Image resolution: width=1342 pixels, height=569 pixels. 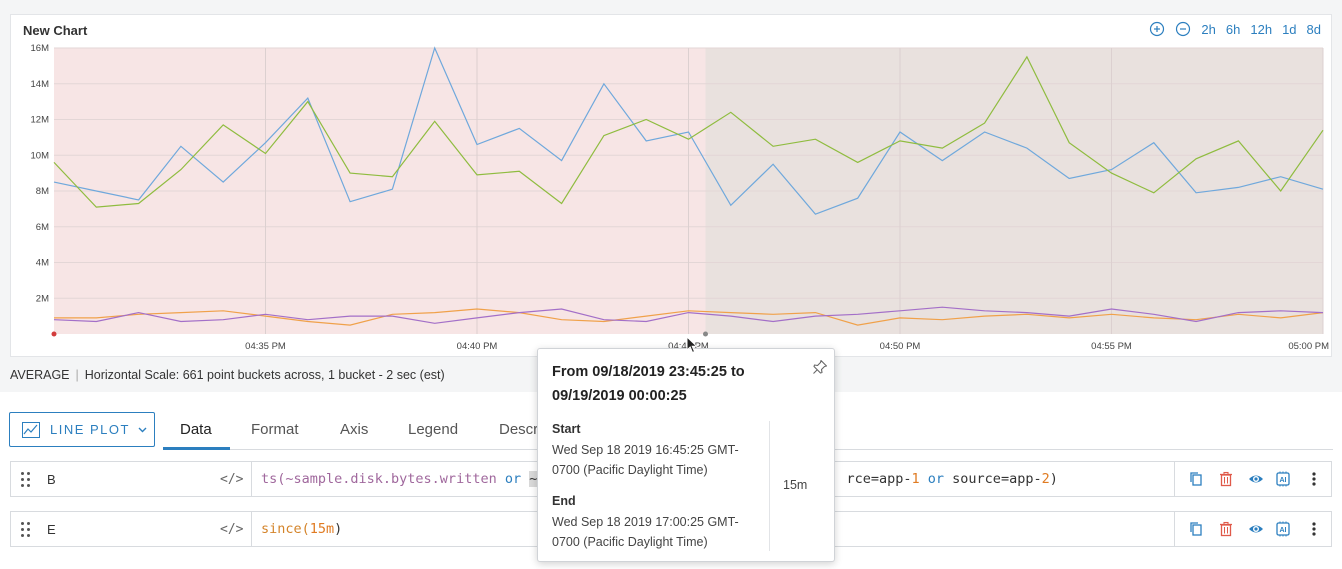 I want to click on query-filter: rce=app-, so click(x=879, y=479).